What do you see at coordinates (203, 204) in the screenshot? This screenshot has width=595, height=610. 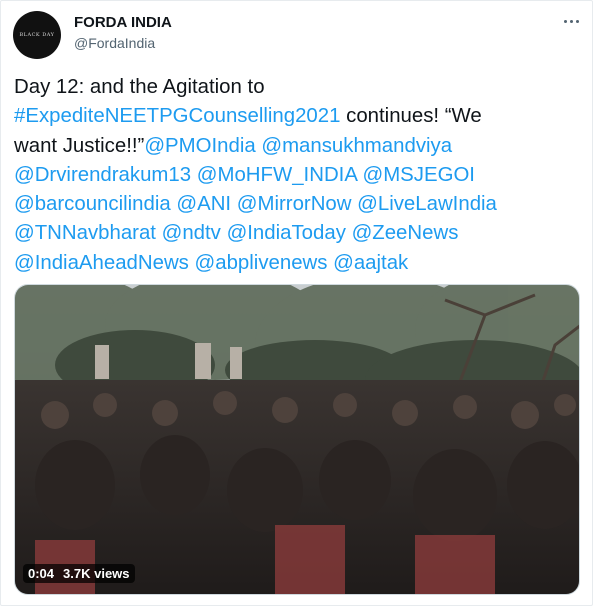 I see `mention-link: @ANI` at bounding box center [203, 204].